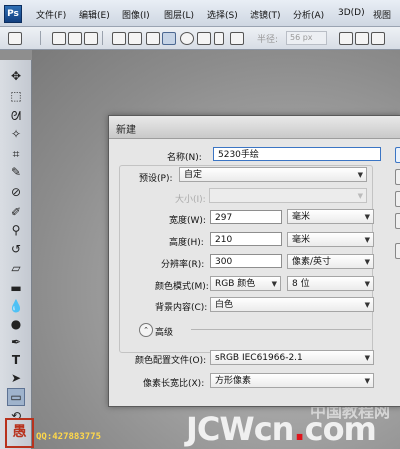  I want to click on photoshop-logo: Ps, so click(13, 14).